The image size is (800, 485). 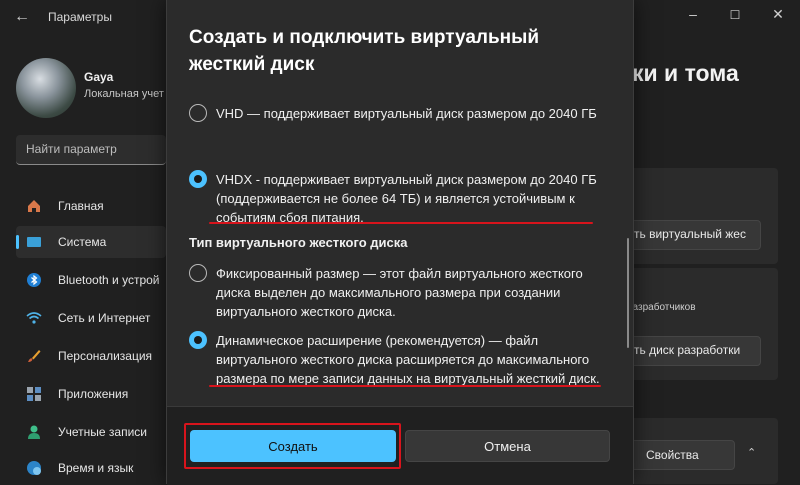 What do you see at coordinates (82, 242) in the screenshot?
I see `sidebar-item-label: Система` at bounding box center [82, 242].